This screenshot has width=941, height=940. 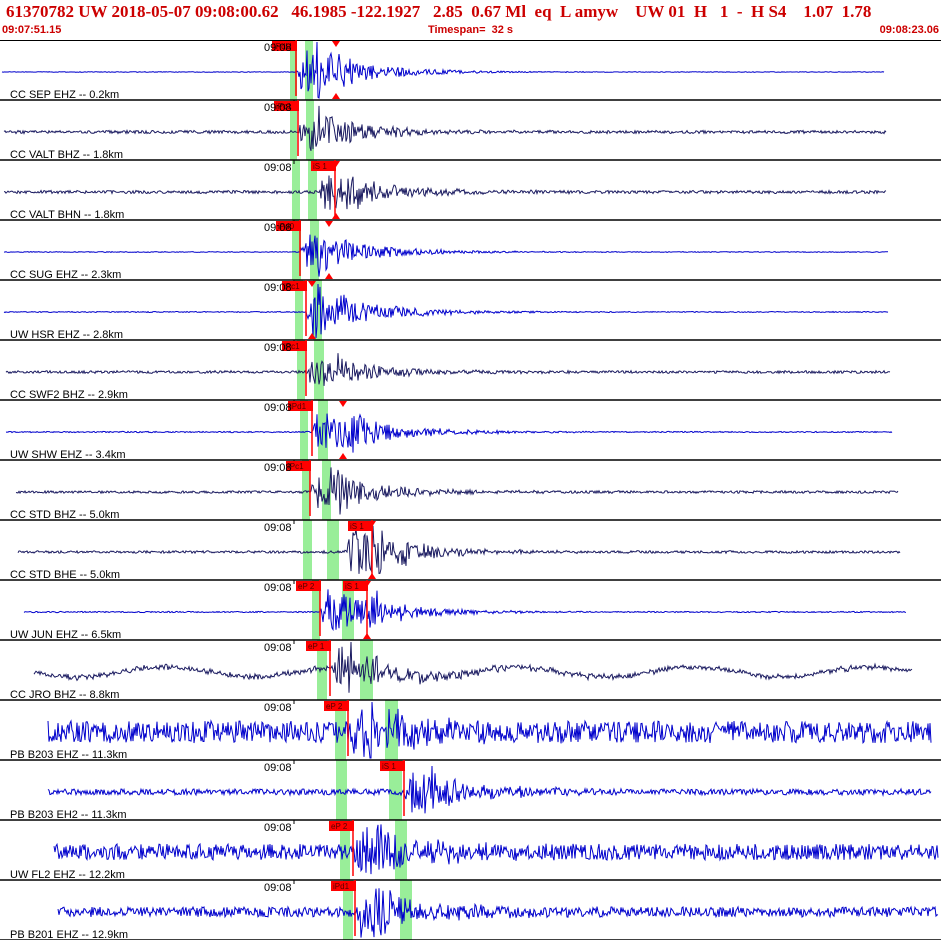 I want to click on station-label: CC SEP EHZ -- 0.2km, so click(x=64, y=95).